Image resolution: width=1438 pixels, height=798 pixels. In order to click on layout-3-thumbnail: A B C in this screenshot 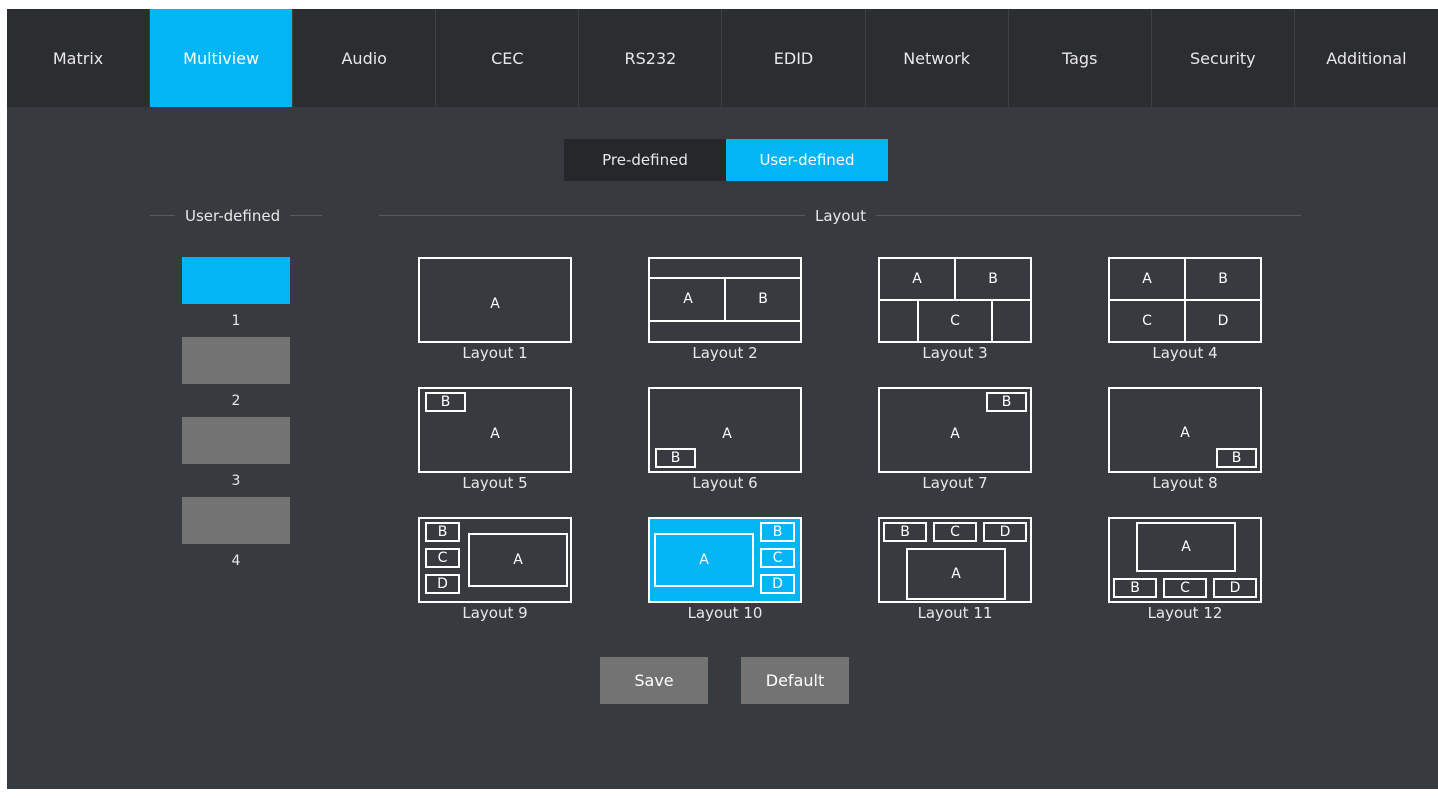, I will do `click(955, 300)`.